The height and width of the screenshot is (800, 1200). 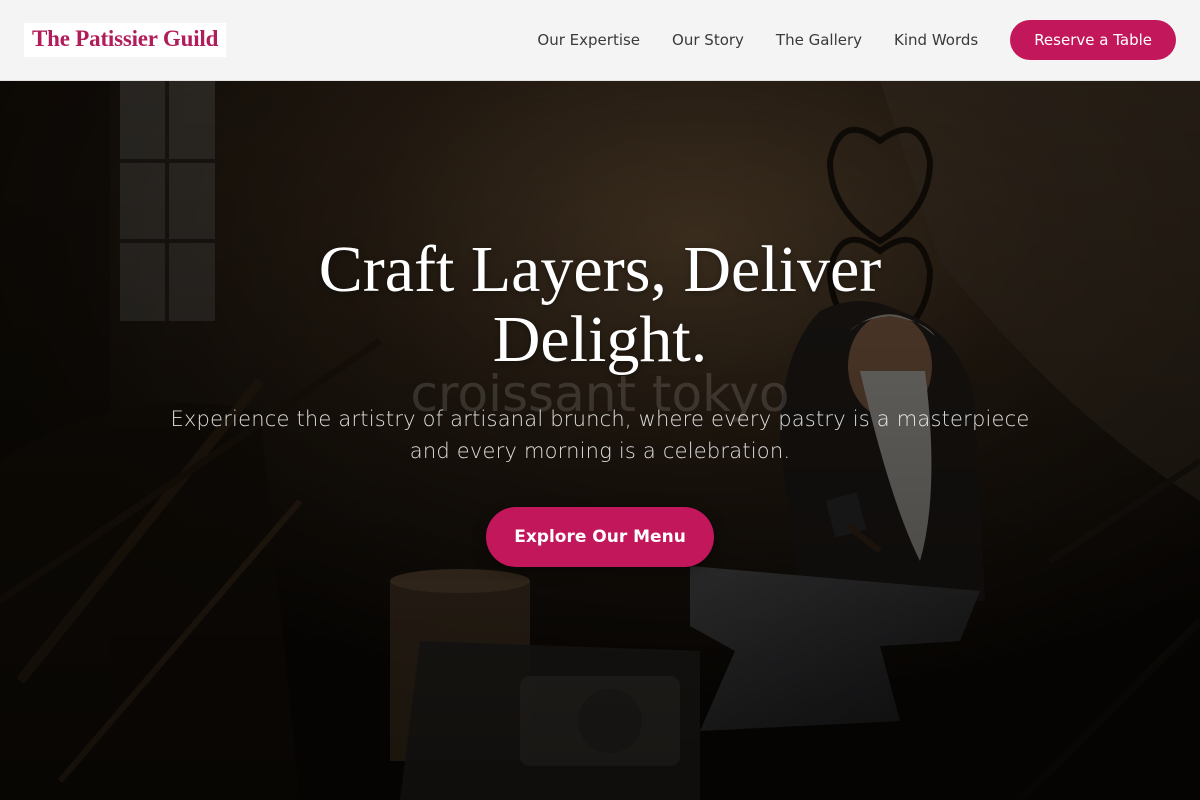 What do you see at coordinates (600, 537) in the screenshot?
I see `explore-menu-button: Explore Our Menu` at bounding box center [600, 537].